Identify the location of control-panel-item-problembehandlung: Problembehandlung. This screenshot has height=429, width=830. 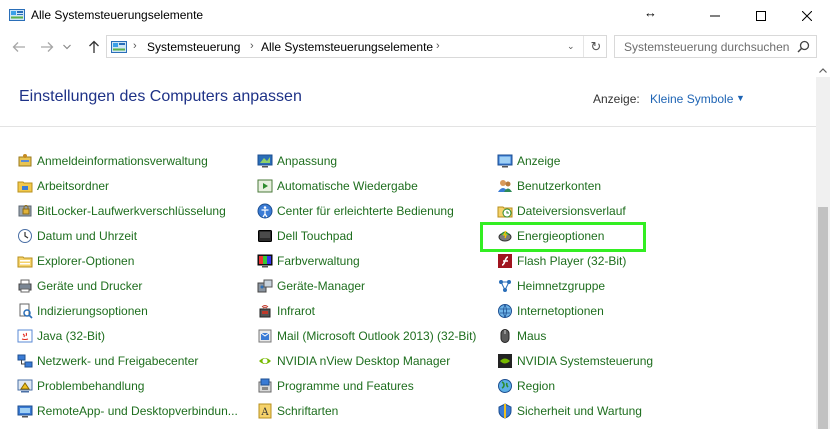
(80, 386).